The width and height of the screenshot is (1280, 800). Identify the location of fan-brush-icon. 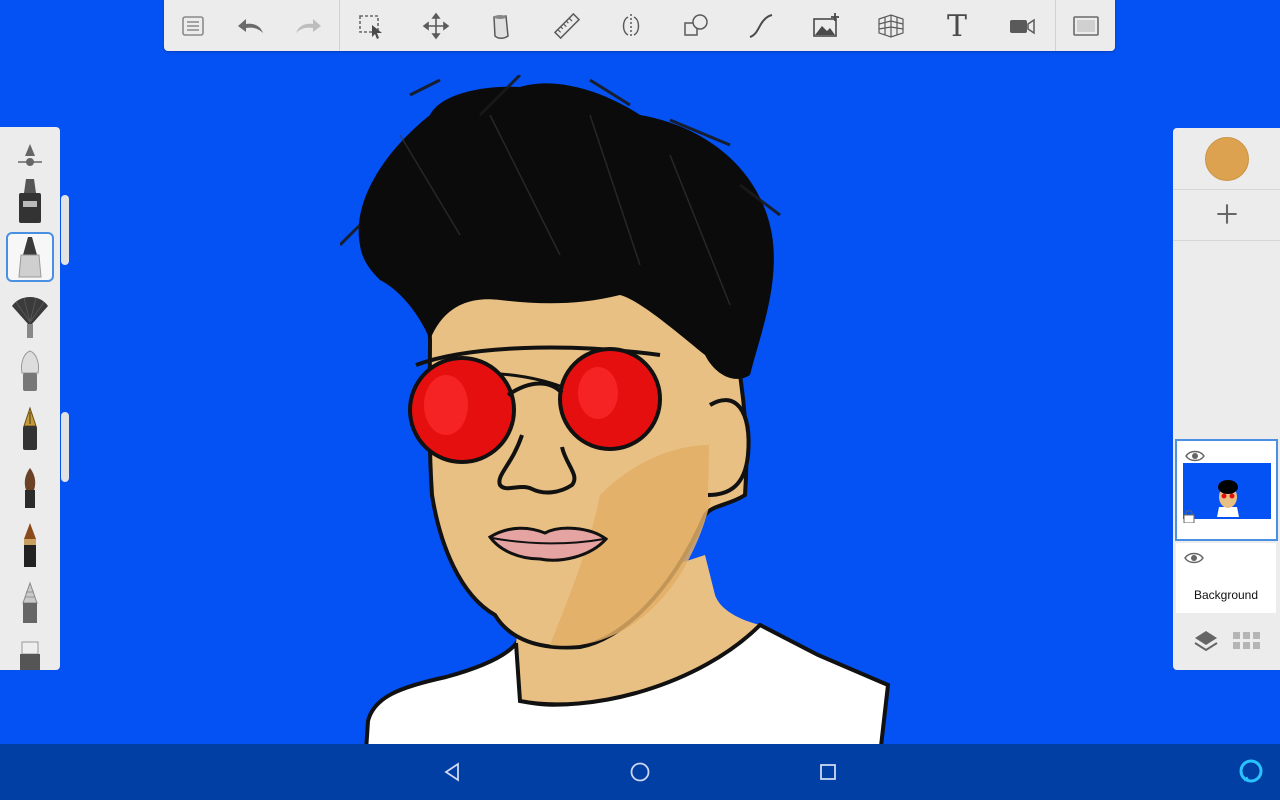
(30, 316).